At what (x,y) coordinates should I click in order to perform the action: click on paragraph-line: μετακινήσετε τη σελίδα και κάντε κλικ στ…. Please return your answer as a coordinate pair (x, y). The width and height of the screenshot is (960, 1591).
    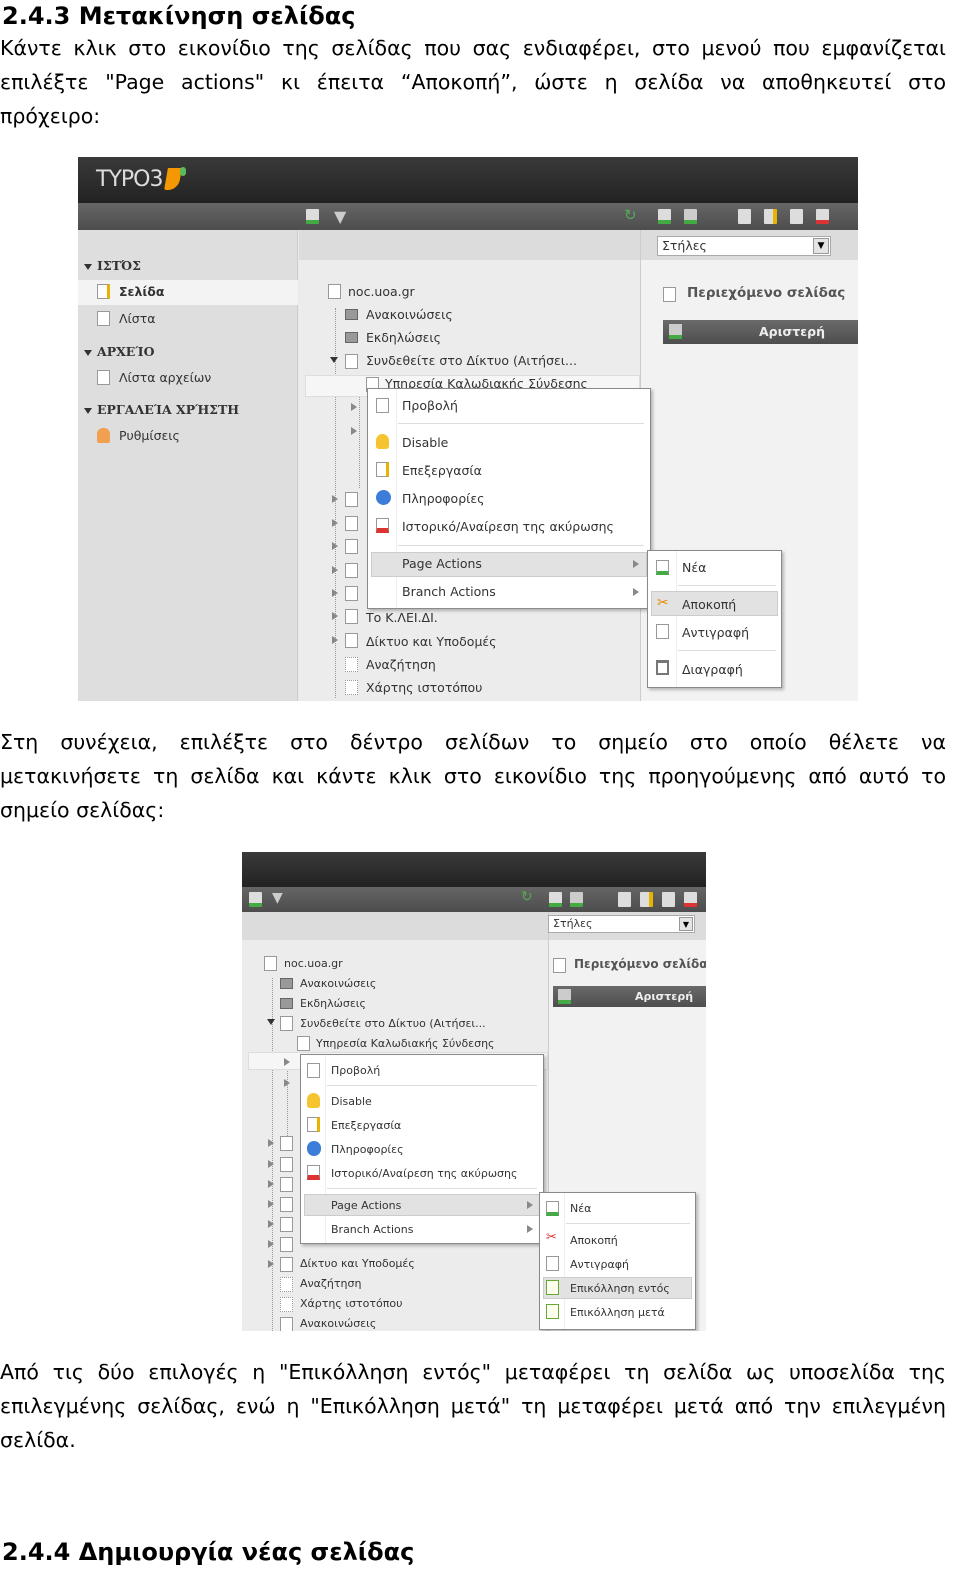
    Looking at the image, I should click on (473, 776).